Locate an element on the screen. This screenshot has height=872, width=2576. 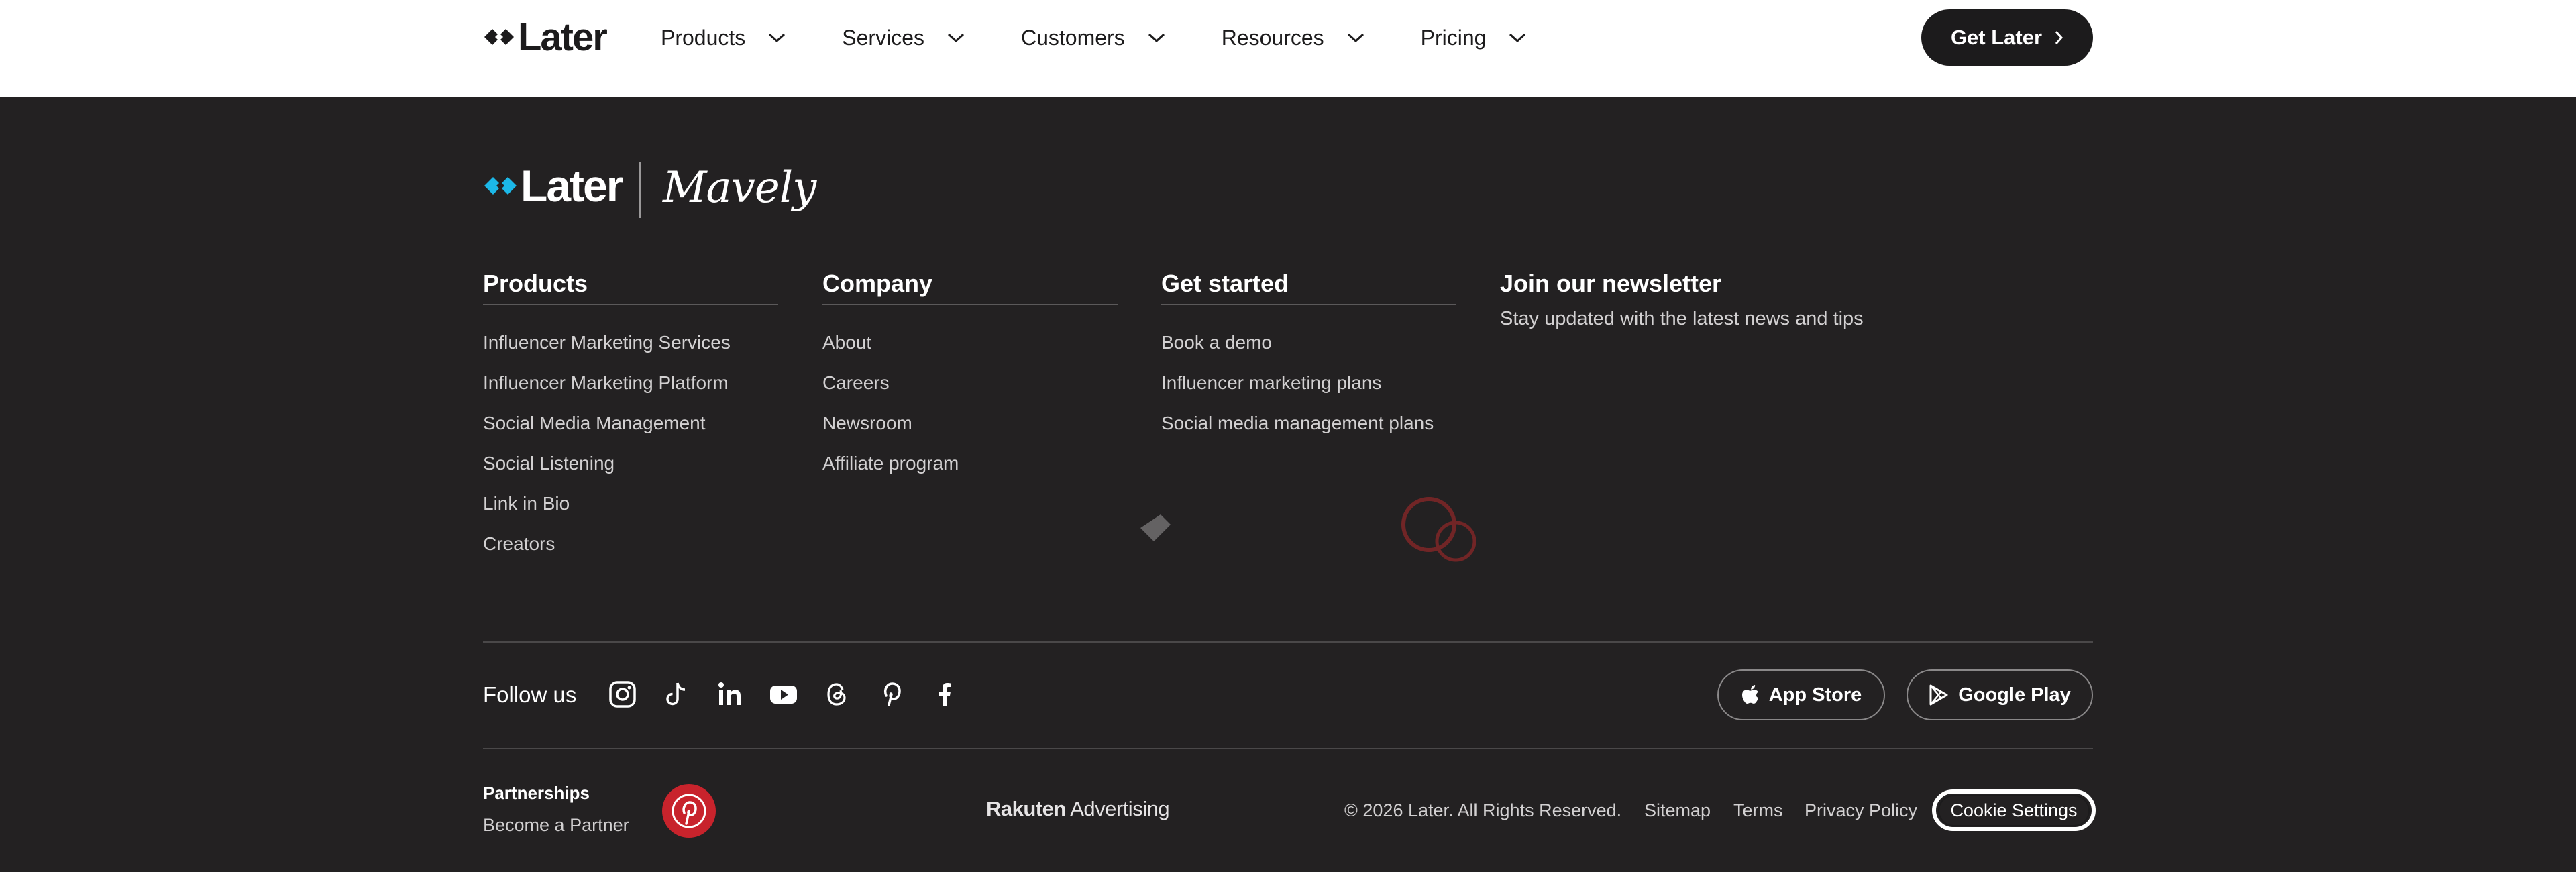
column-links: About Careers Newsroom Affiliate program is located at coordinates (970, 409).